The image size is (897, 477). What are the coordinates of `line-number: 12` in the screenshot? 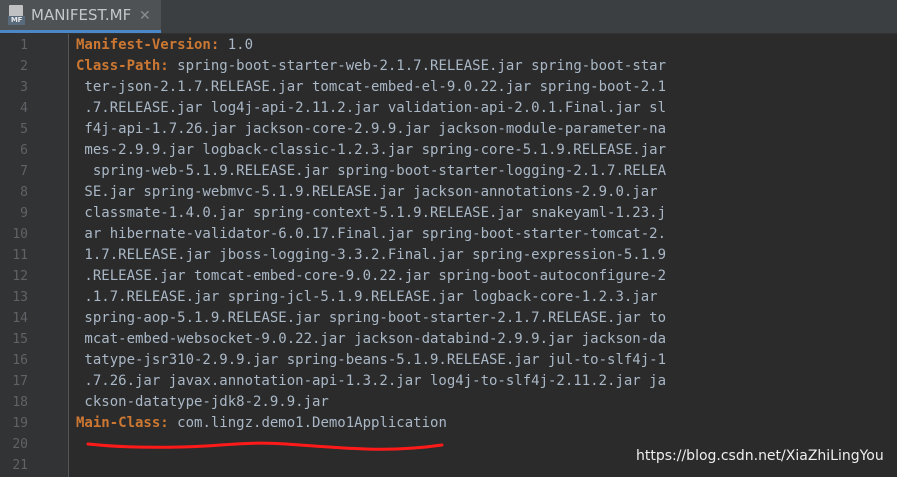 It's located at (20, 276).